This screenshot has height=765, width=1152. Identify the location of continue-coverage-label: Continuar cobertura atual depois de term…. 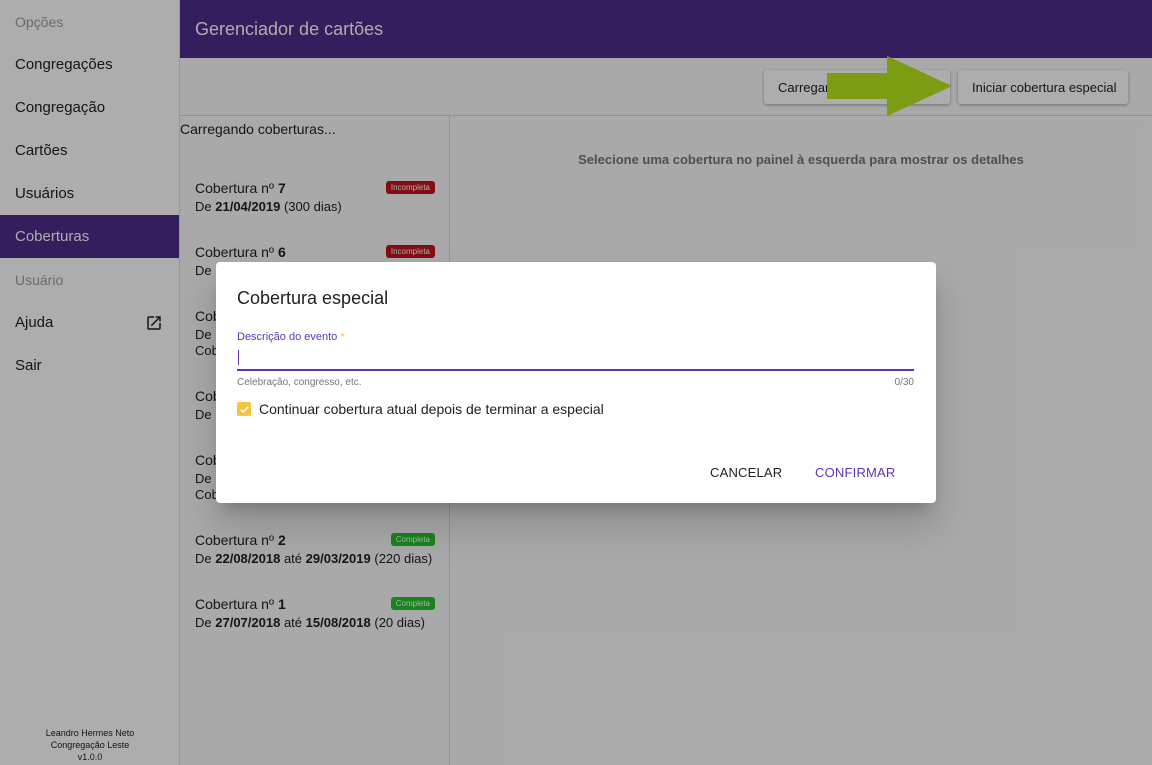
(431, 409).